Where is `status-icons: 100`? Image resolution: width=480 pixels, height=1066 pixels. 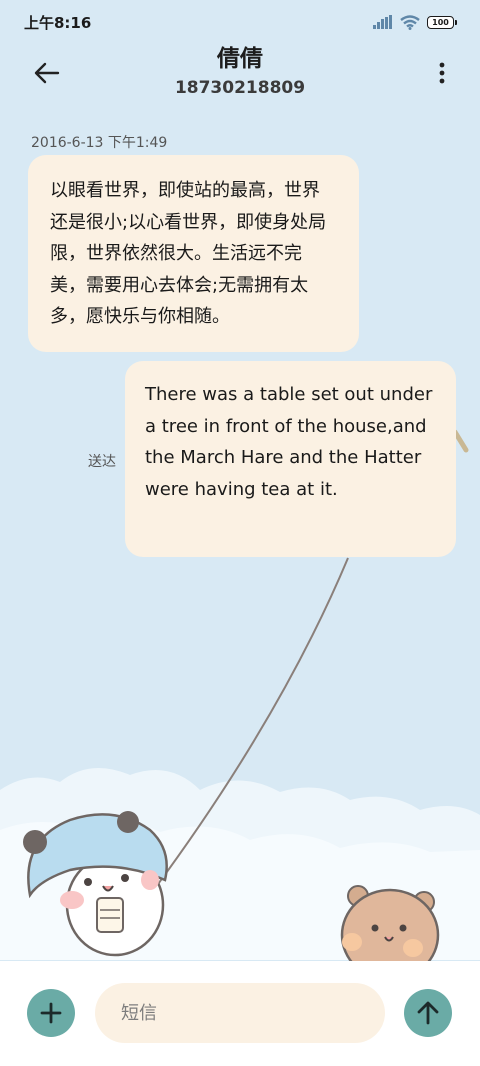
status-icons: 100 is located at coordinates (415, 22).